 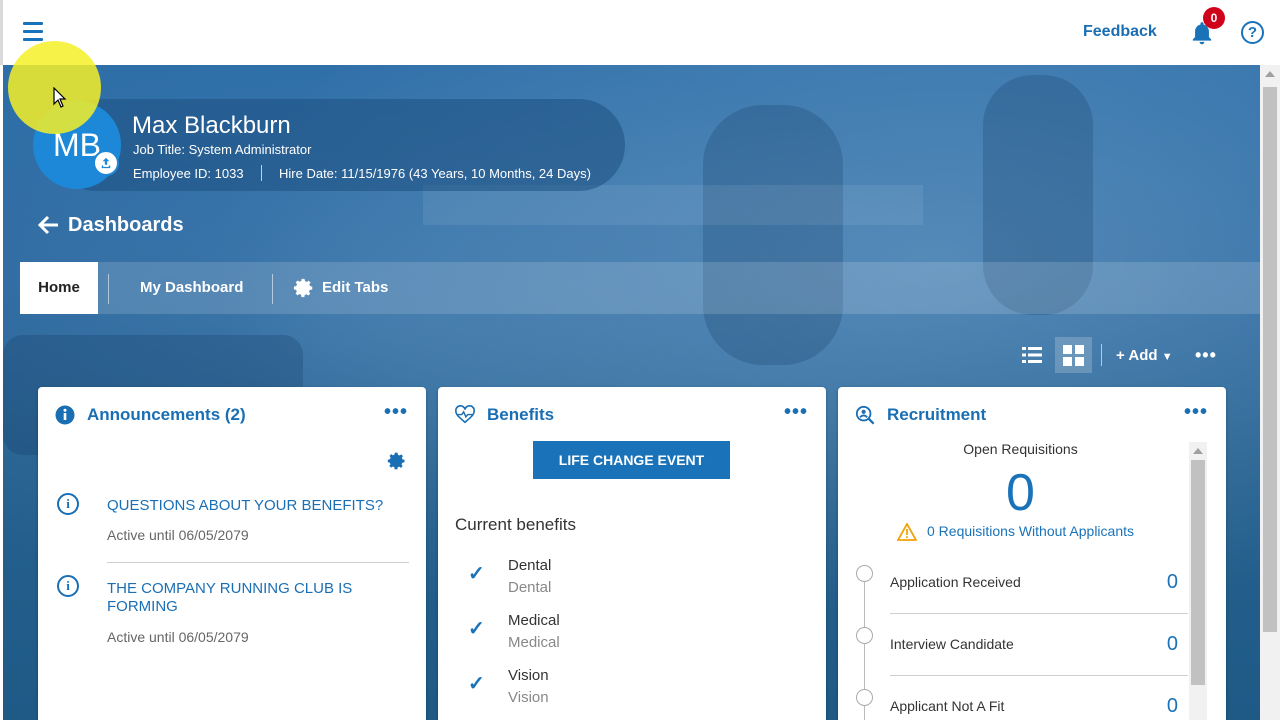 I want to click on benefit-plan: Vision, so click(x=528, y=697).